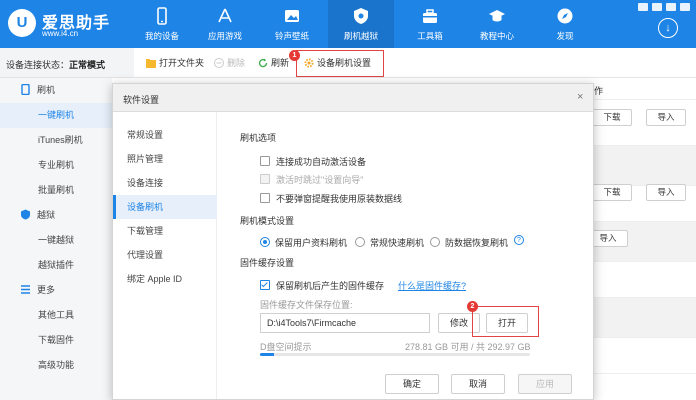  Describe the element at coordinates (311, 179) in the screenshot. I see `skip-setup-wizard-checkbox: 激活时跳过"设置向导"` at that location.